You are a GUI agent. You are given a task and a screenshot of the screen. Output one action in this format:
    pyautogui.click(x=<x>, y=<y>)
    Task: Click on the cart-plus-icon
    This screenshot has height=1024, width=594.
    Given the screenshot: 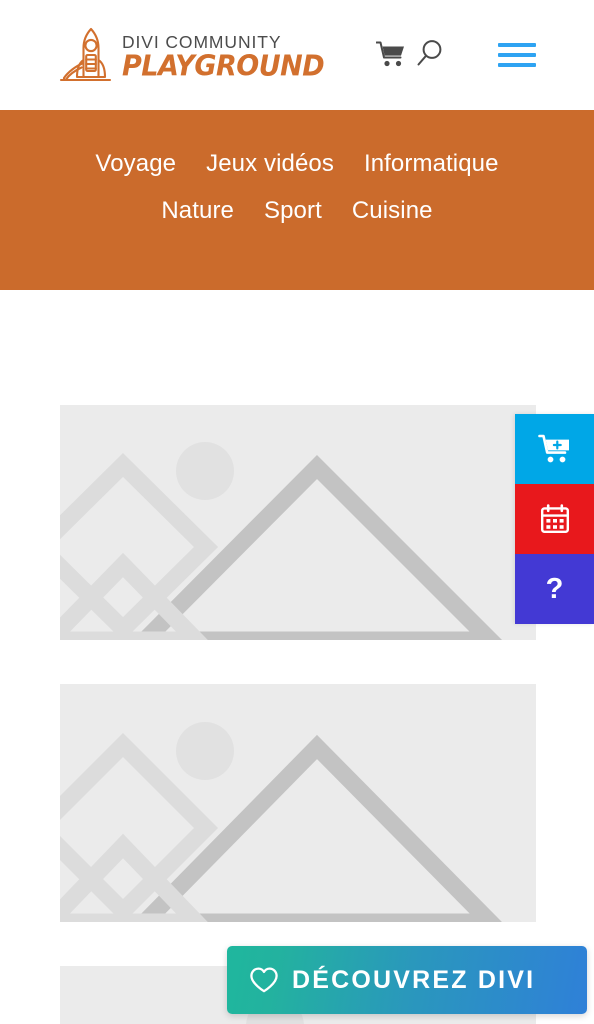 What is the action you would take?
    pyautogui.click(x=553, y=448)
    